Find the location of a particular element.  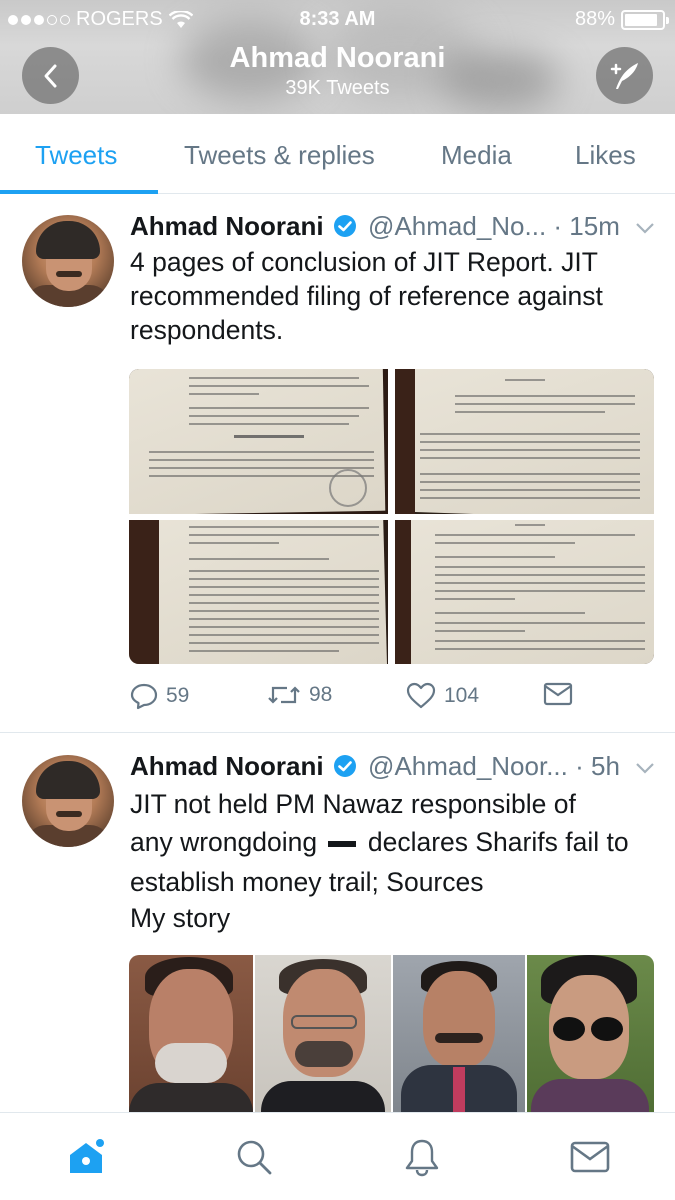

nav-search is located at coordinates (254, 1157).